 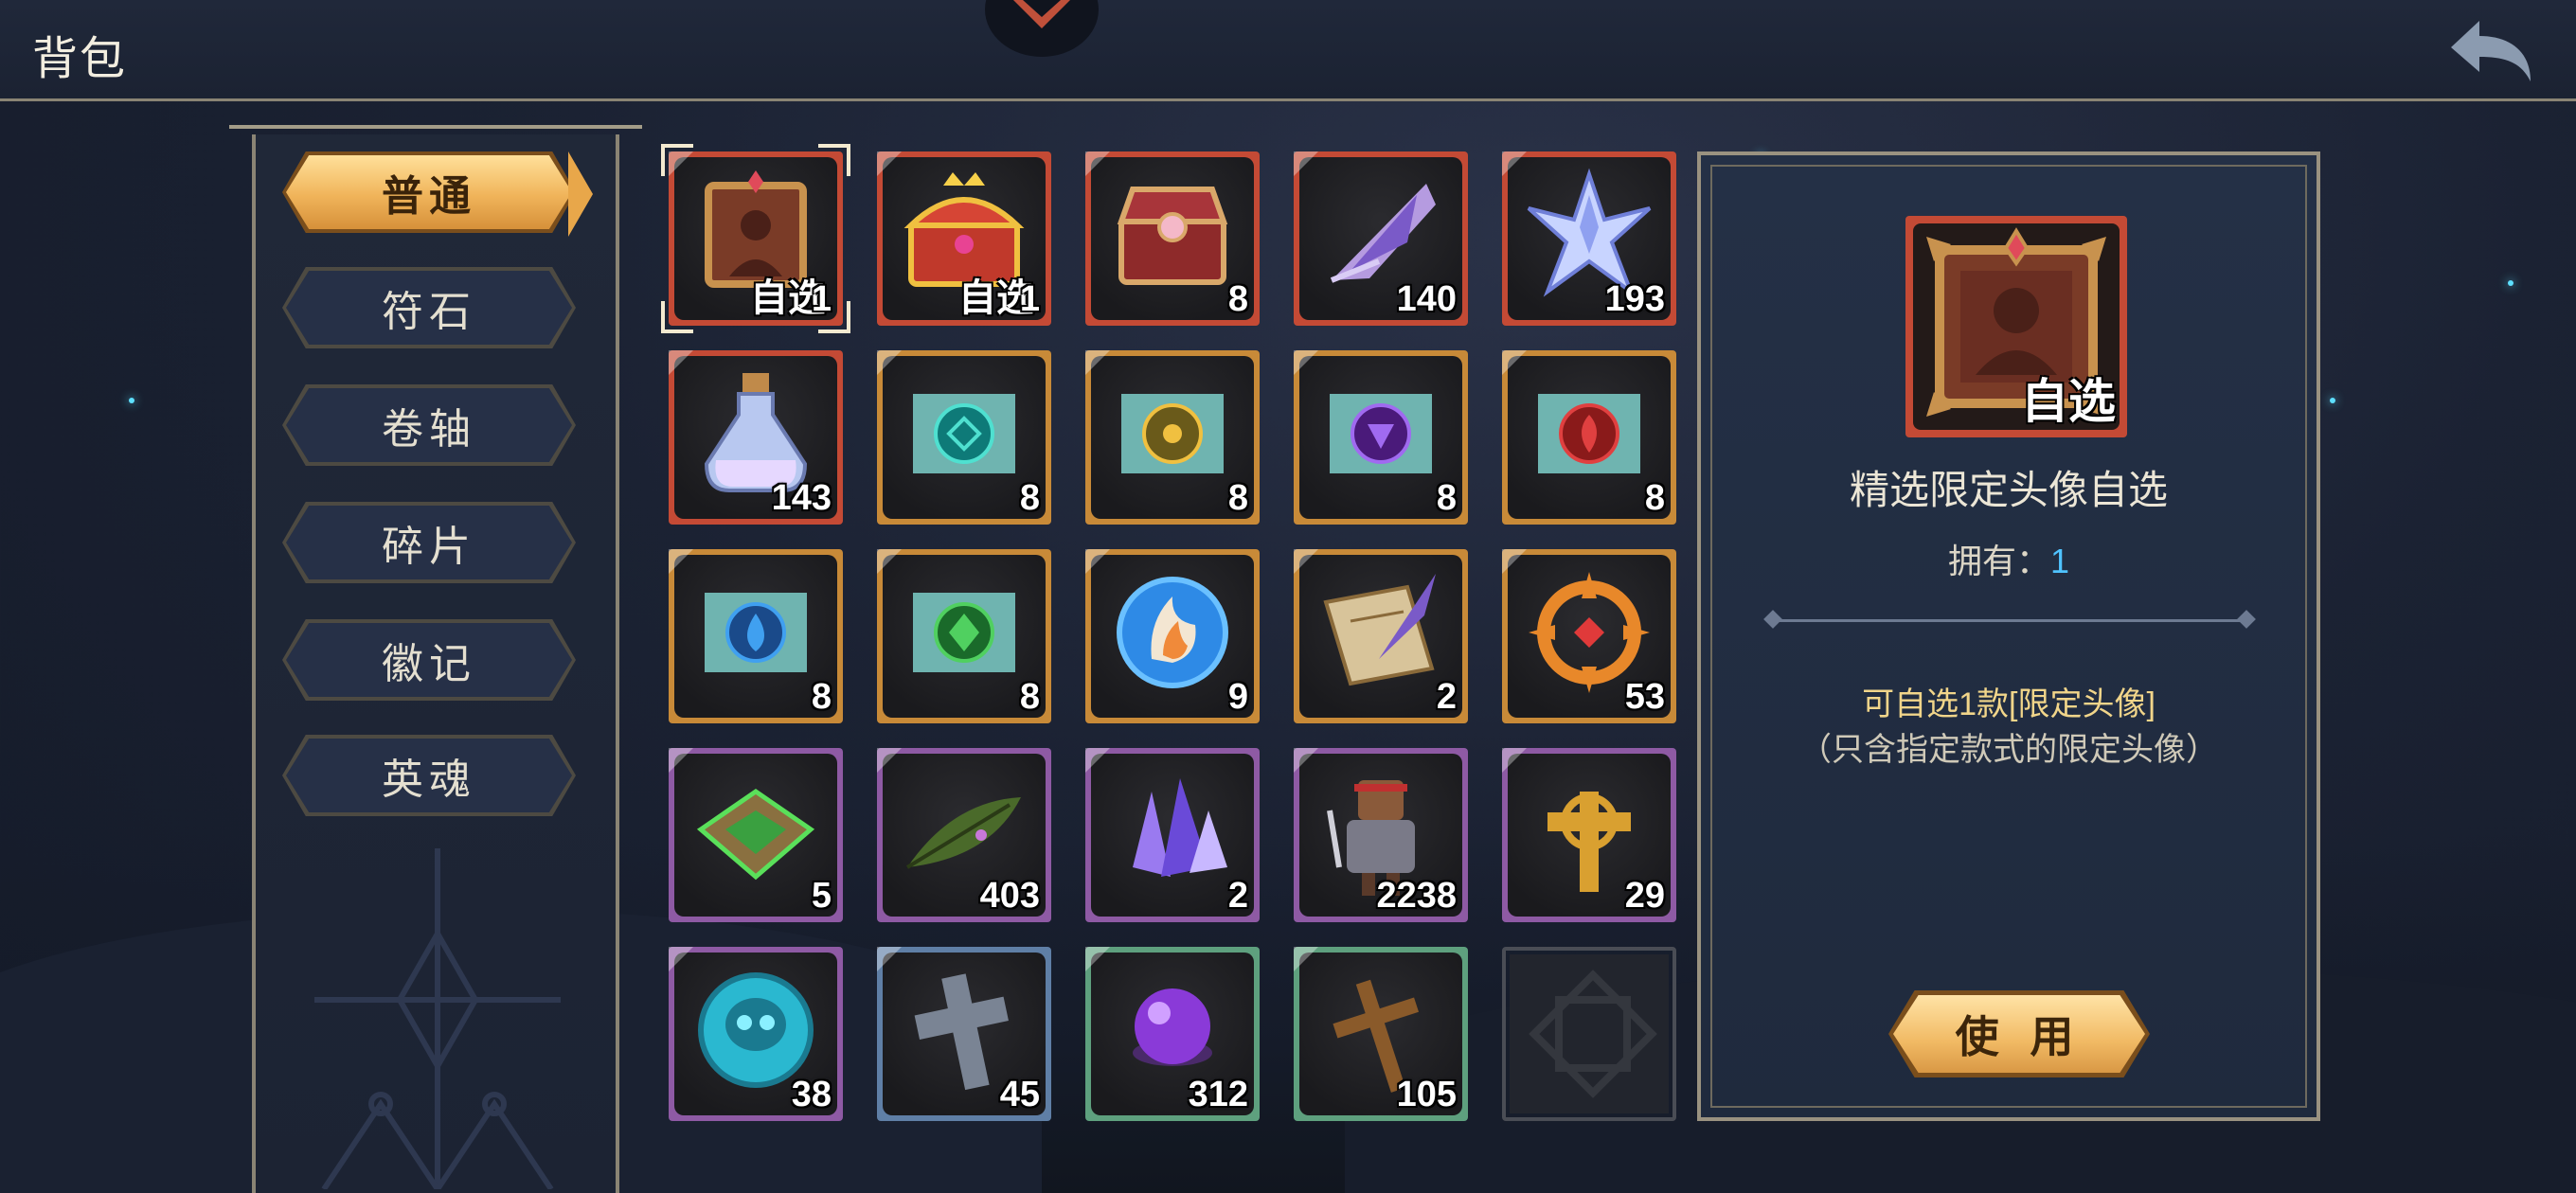 What do you see at coordinates (821, 896) in the screenshot?
I see `item-count: 5` at bounding box center [821, 896].